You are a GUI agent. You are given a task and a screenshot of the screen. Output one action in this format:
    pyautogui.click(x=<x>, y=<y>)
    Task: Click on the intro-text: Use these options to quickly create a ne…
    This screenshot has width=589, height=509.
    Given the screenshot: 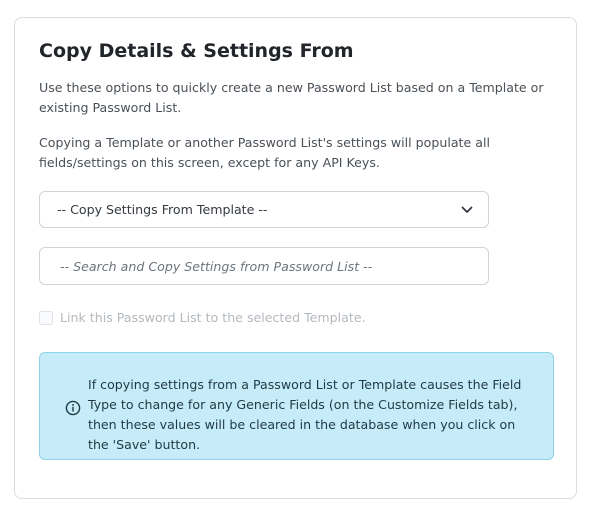 What is the action you would take?
    pyautogui.click(x=291, y=97)
    